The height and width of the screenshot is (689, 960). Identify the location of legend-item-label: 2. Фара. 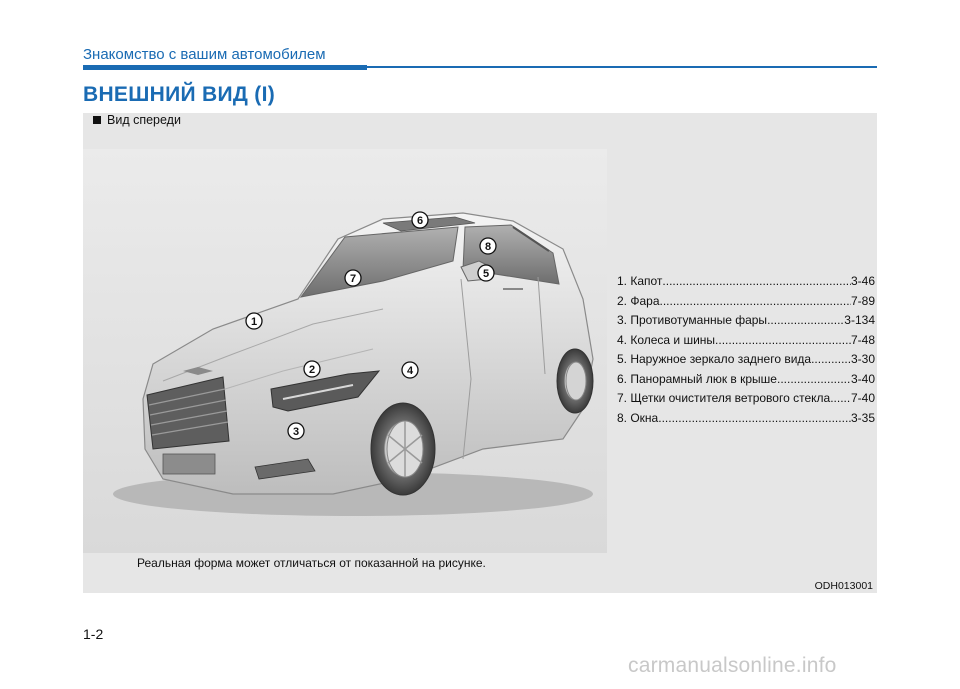
(638, 300).